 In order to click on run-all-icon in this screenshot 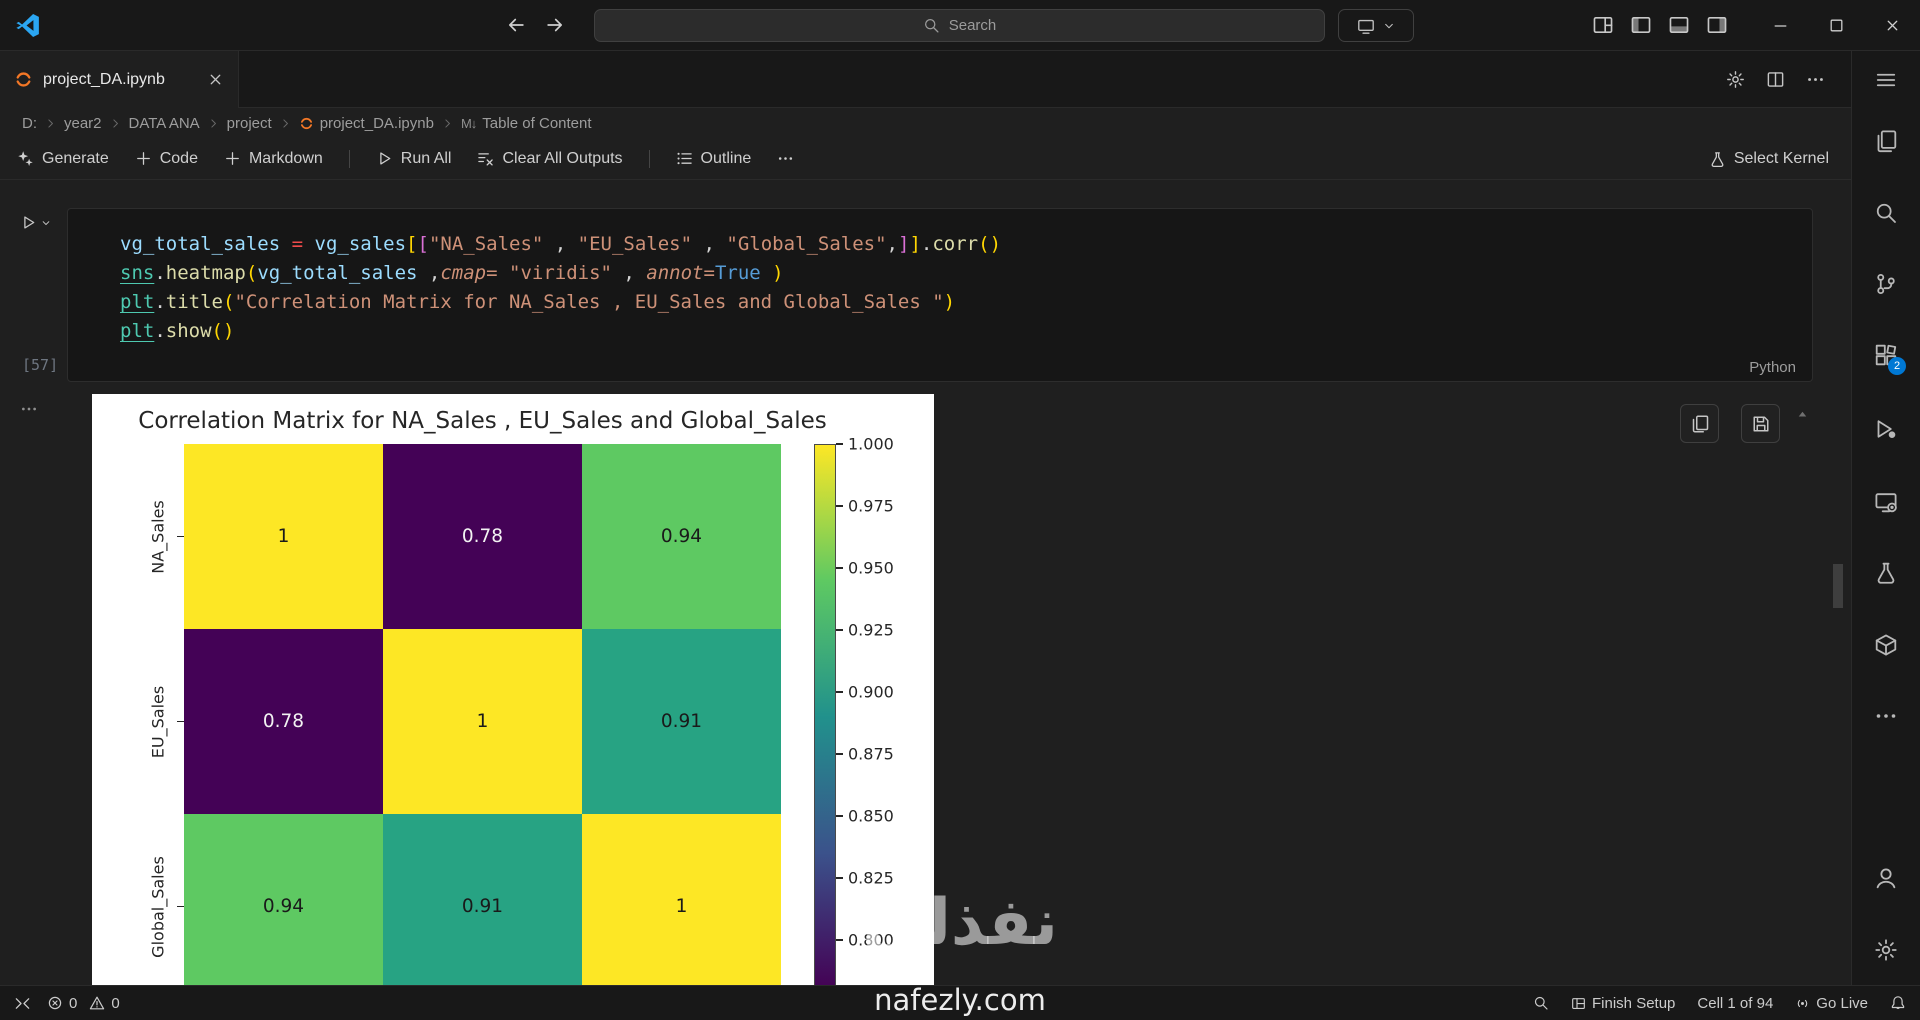, I will do `click(384, 158)`.